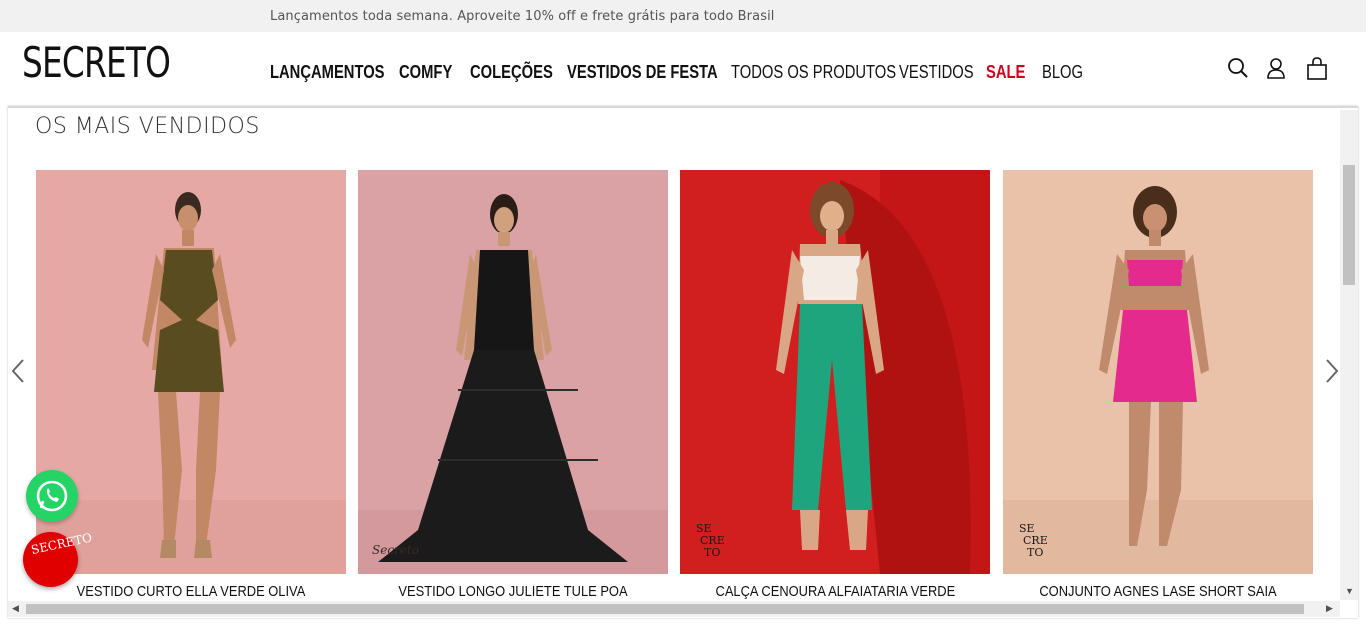  Describe the element at coordinates (327, 72) in the screenshot. I see `nav-item-lancamentos: LANÇAMENTOS` at that location.